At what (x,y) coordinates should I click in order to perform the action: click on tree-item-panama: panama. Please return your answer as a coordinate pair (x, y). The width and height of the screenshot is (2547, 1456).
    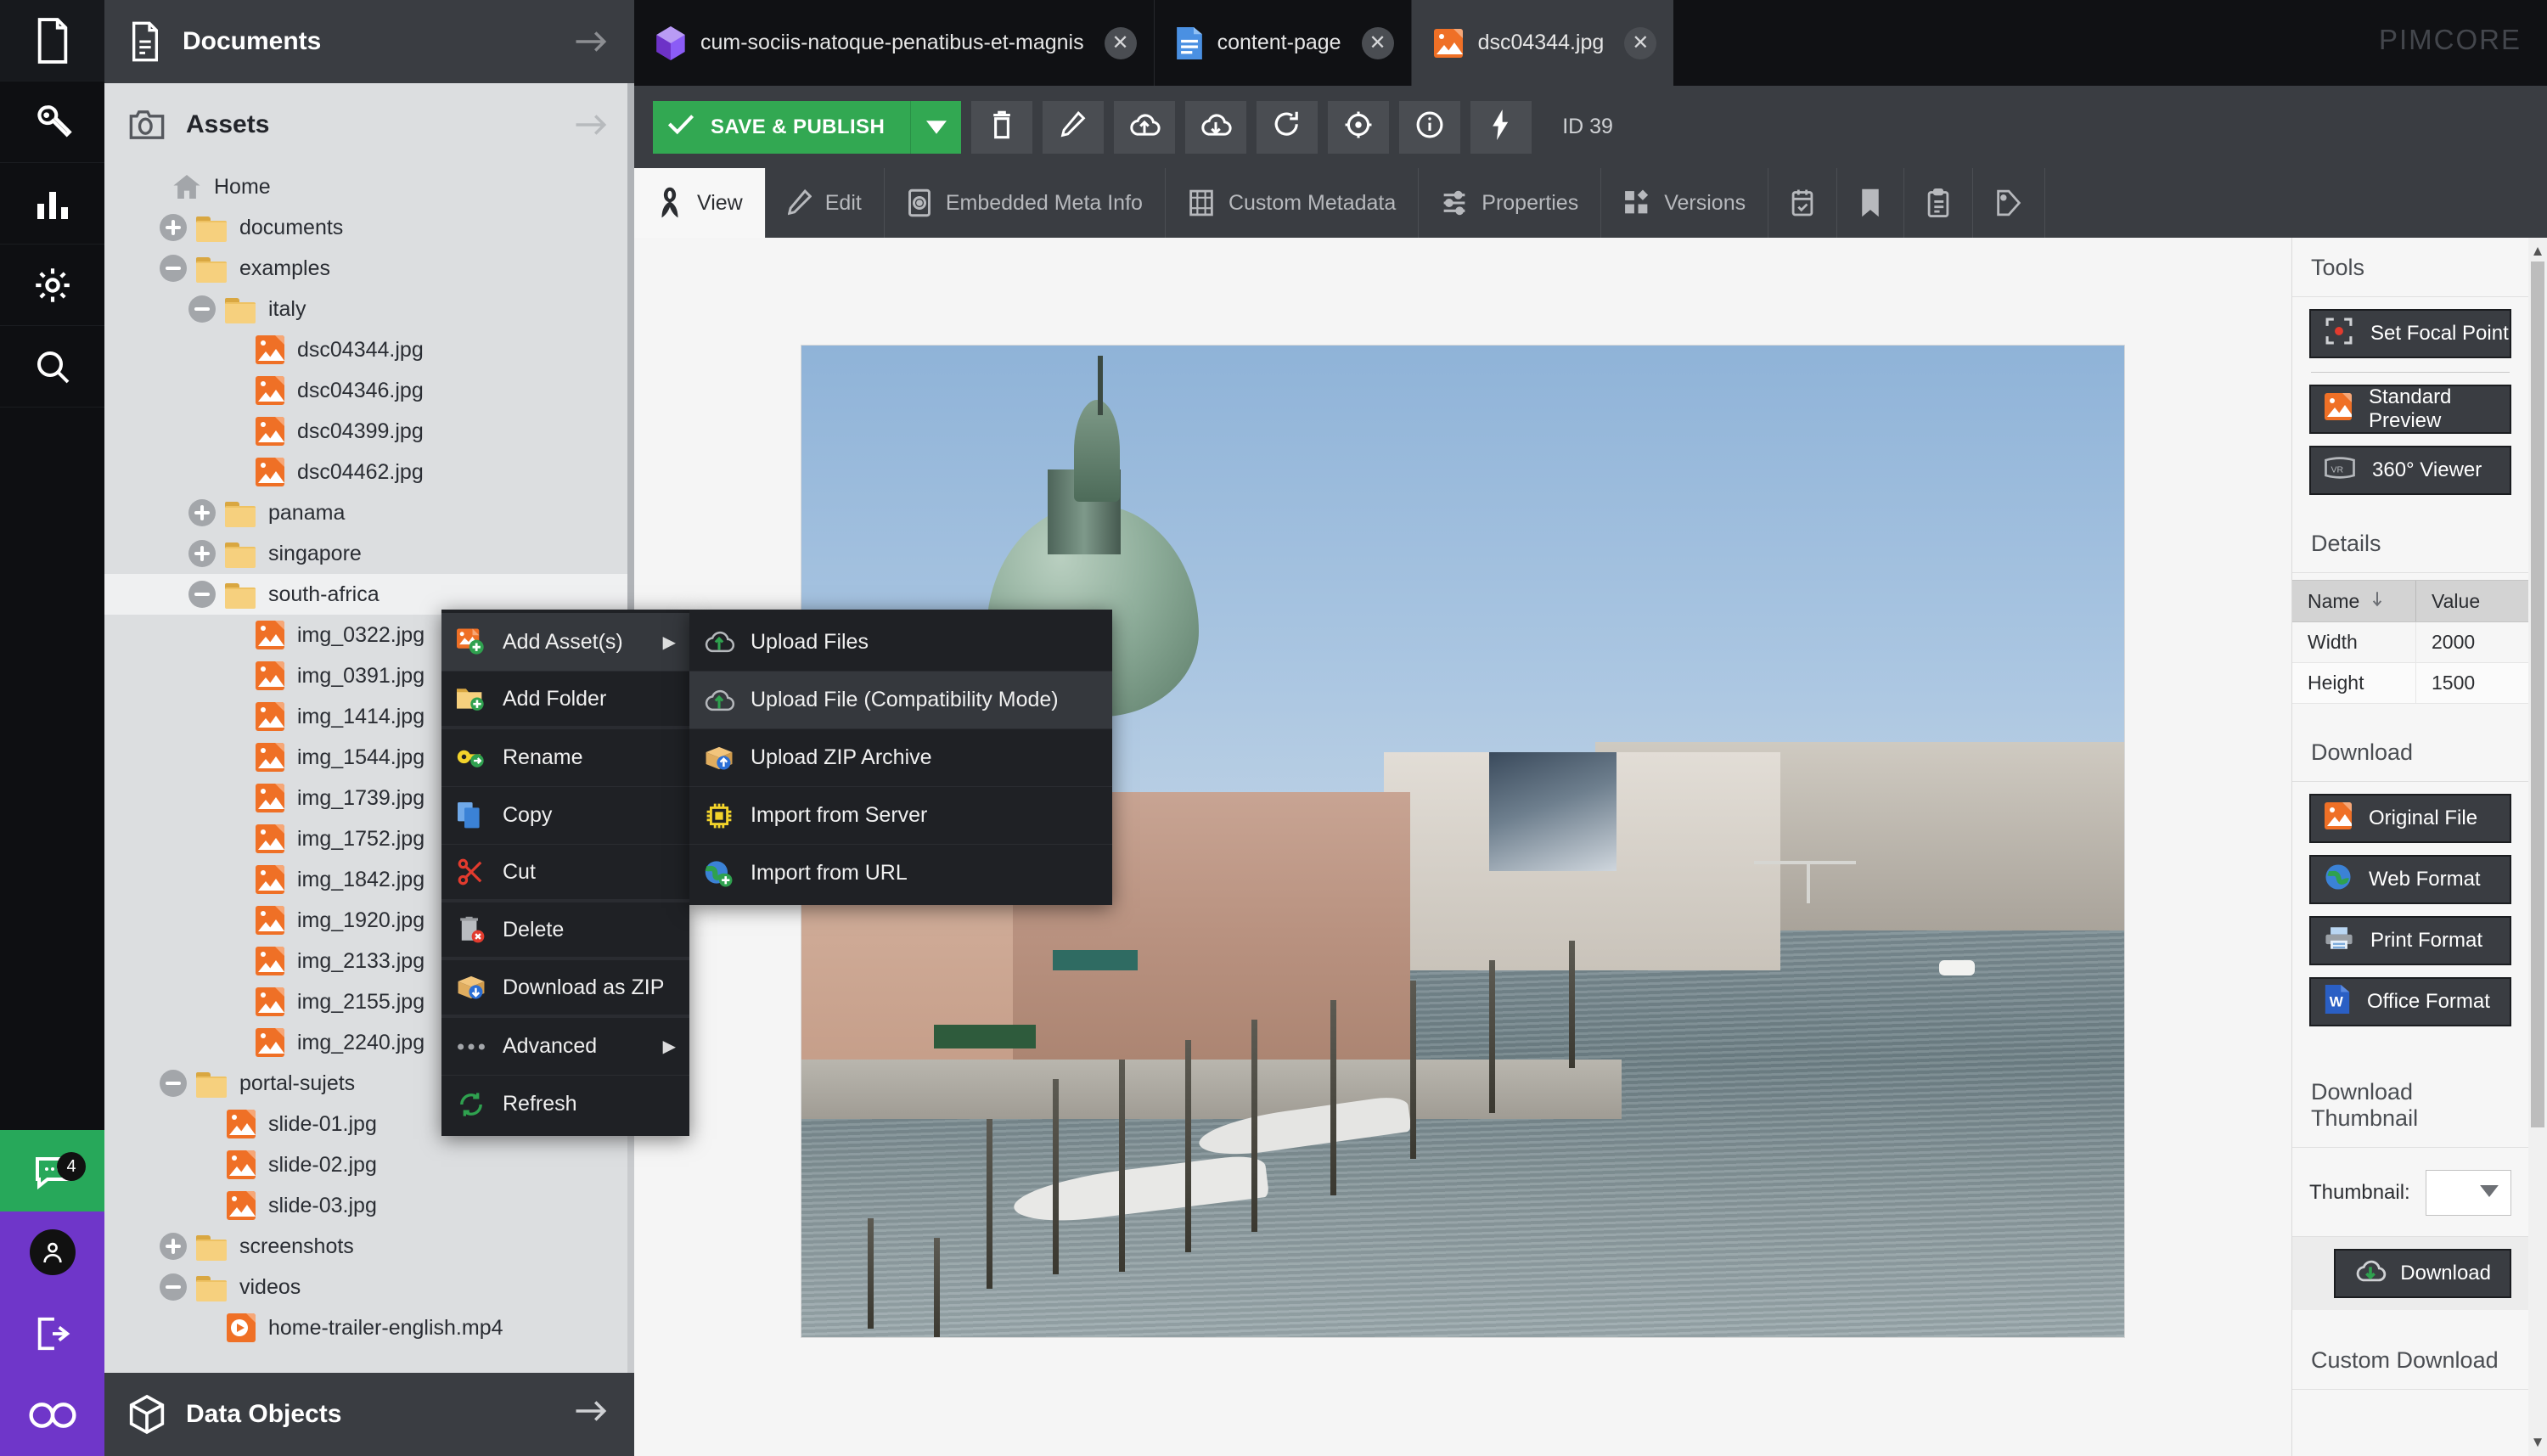
    Looking at the image, I should click on (369, 512).